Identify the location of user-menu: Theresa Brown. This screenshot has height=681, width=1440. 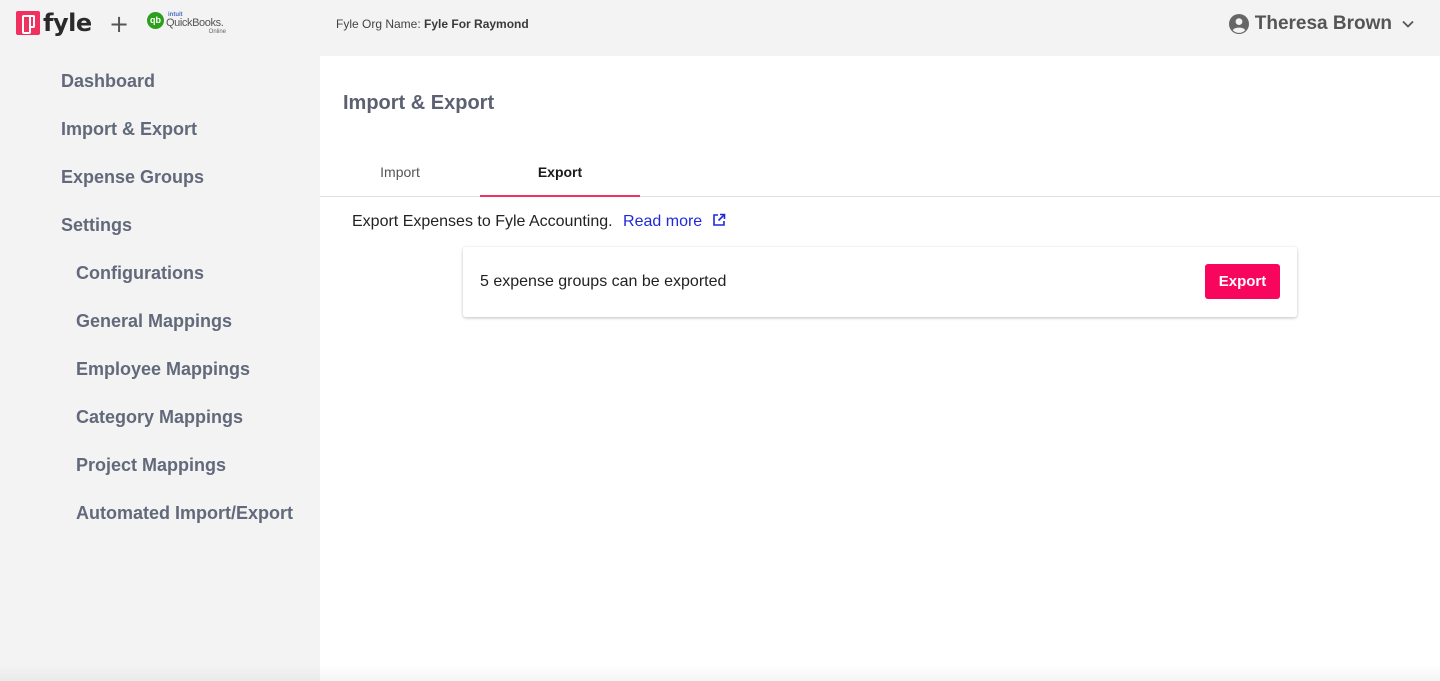
(1321, 24).